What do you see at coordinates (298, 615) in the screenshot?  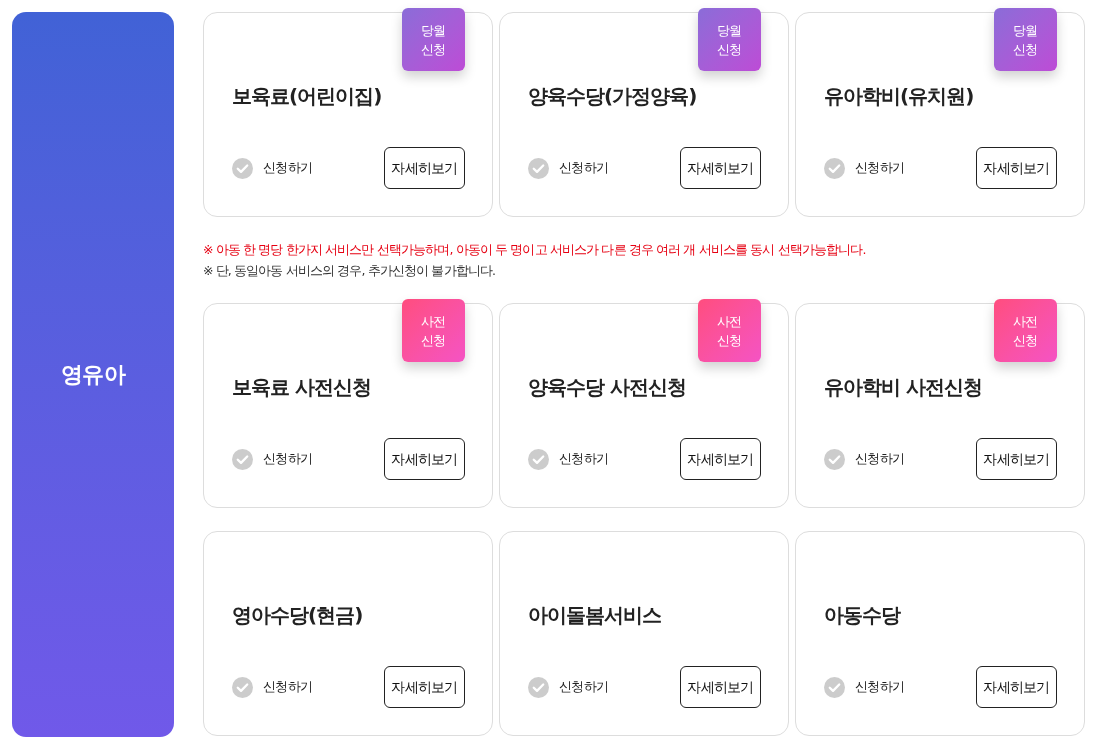 I see `card-title: 영아수당(현금)` at bounding box center [298, 615].